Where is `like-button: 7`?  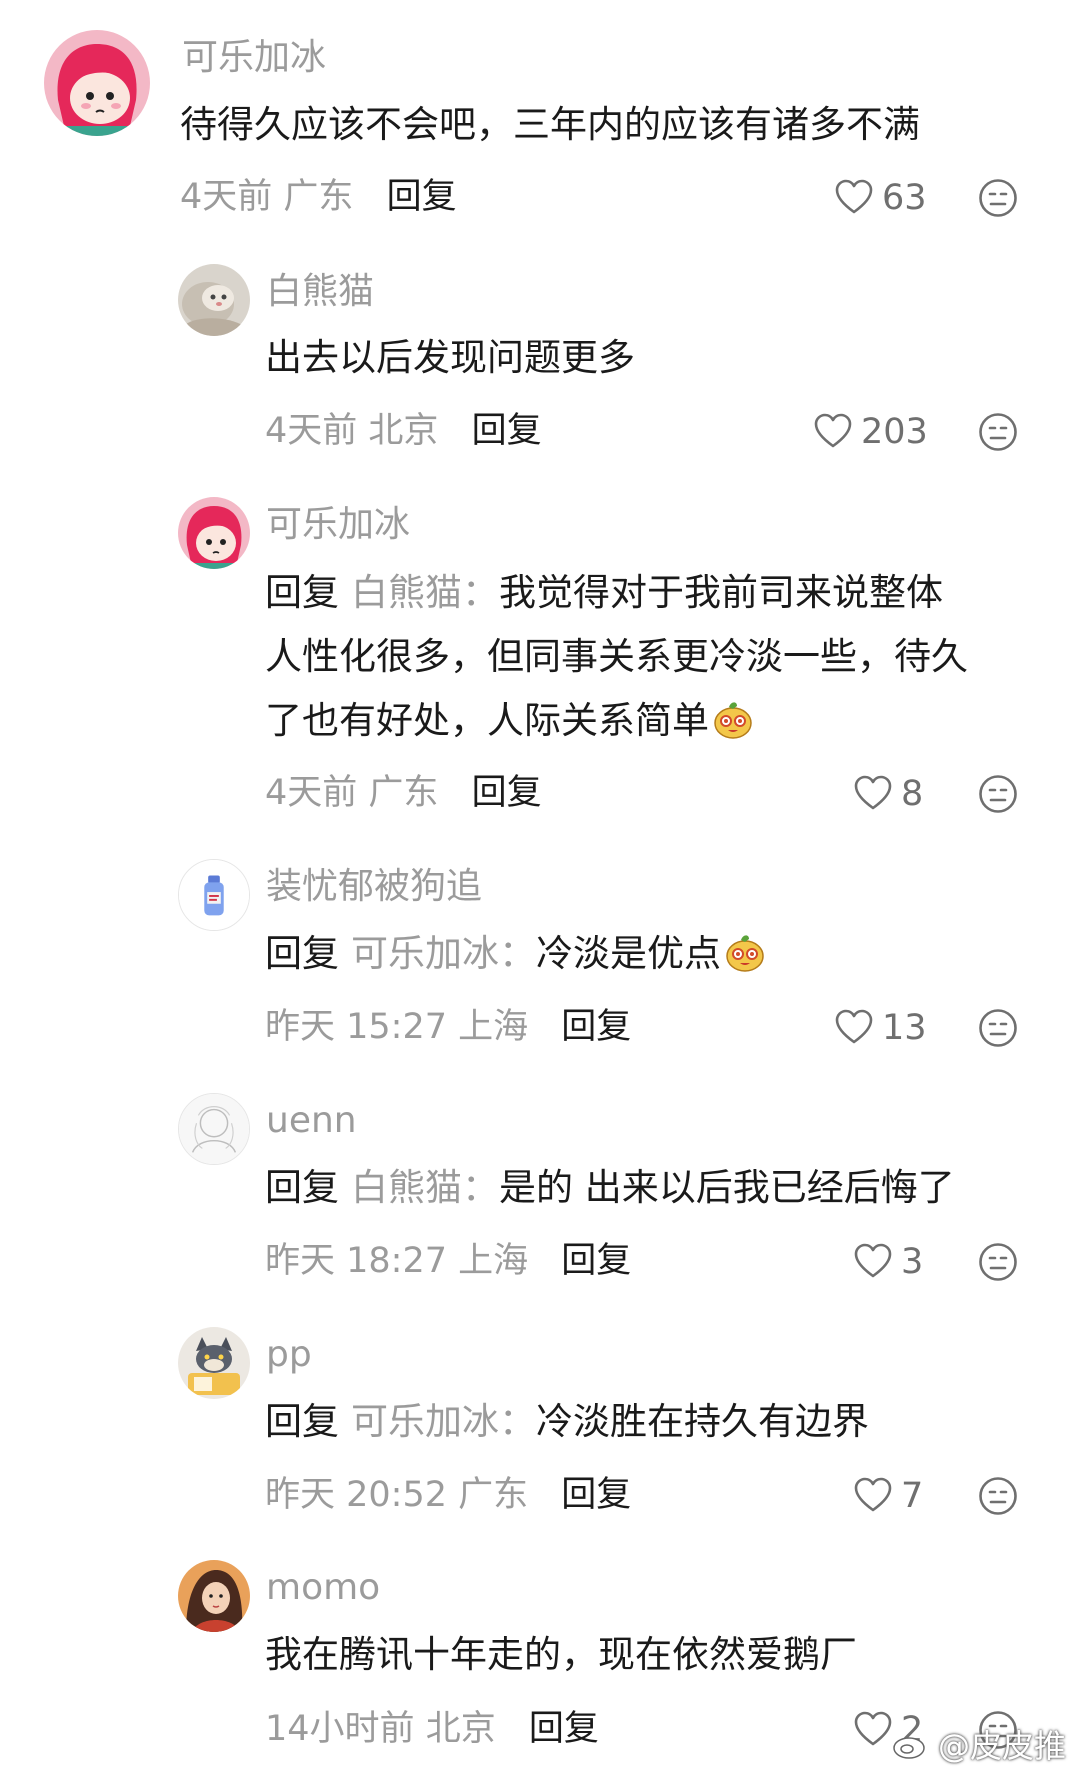
like-button: 7 is located at coordinates (888, 1496).